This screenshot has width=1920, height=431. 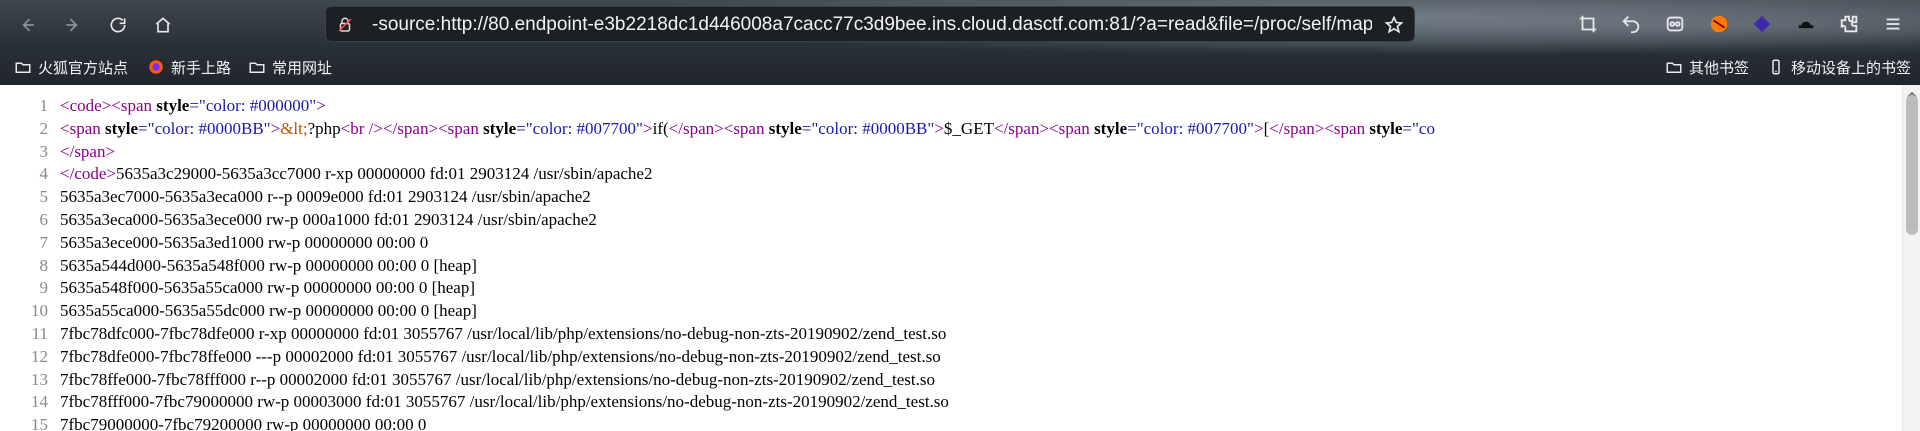 I want to click on firefox-icon, so click(x=156, y=67).